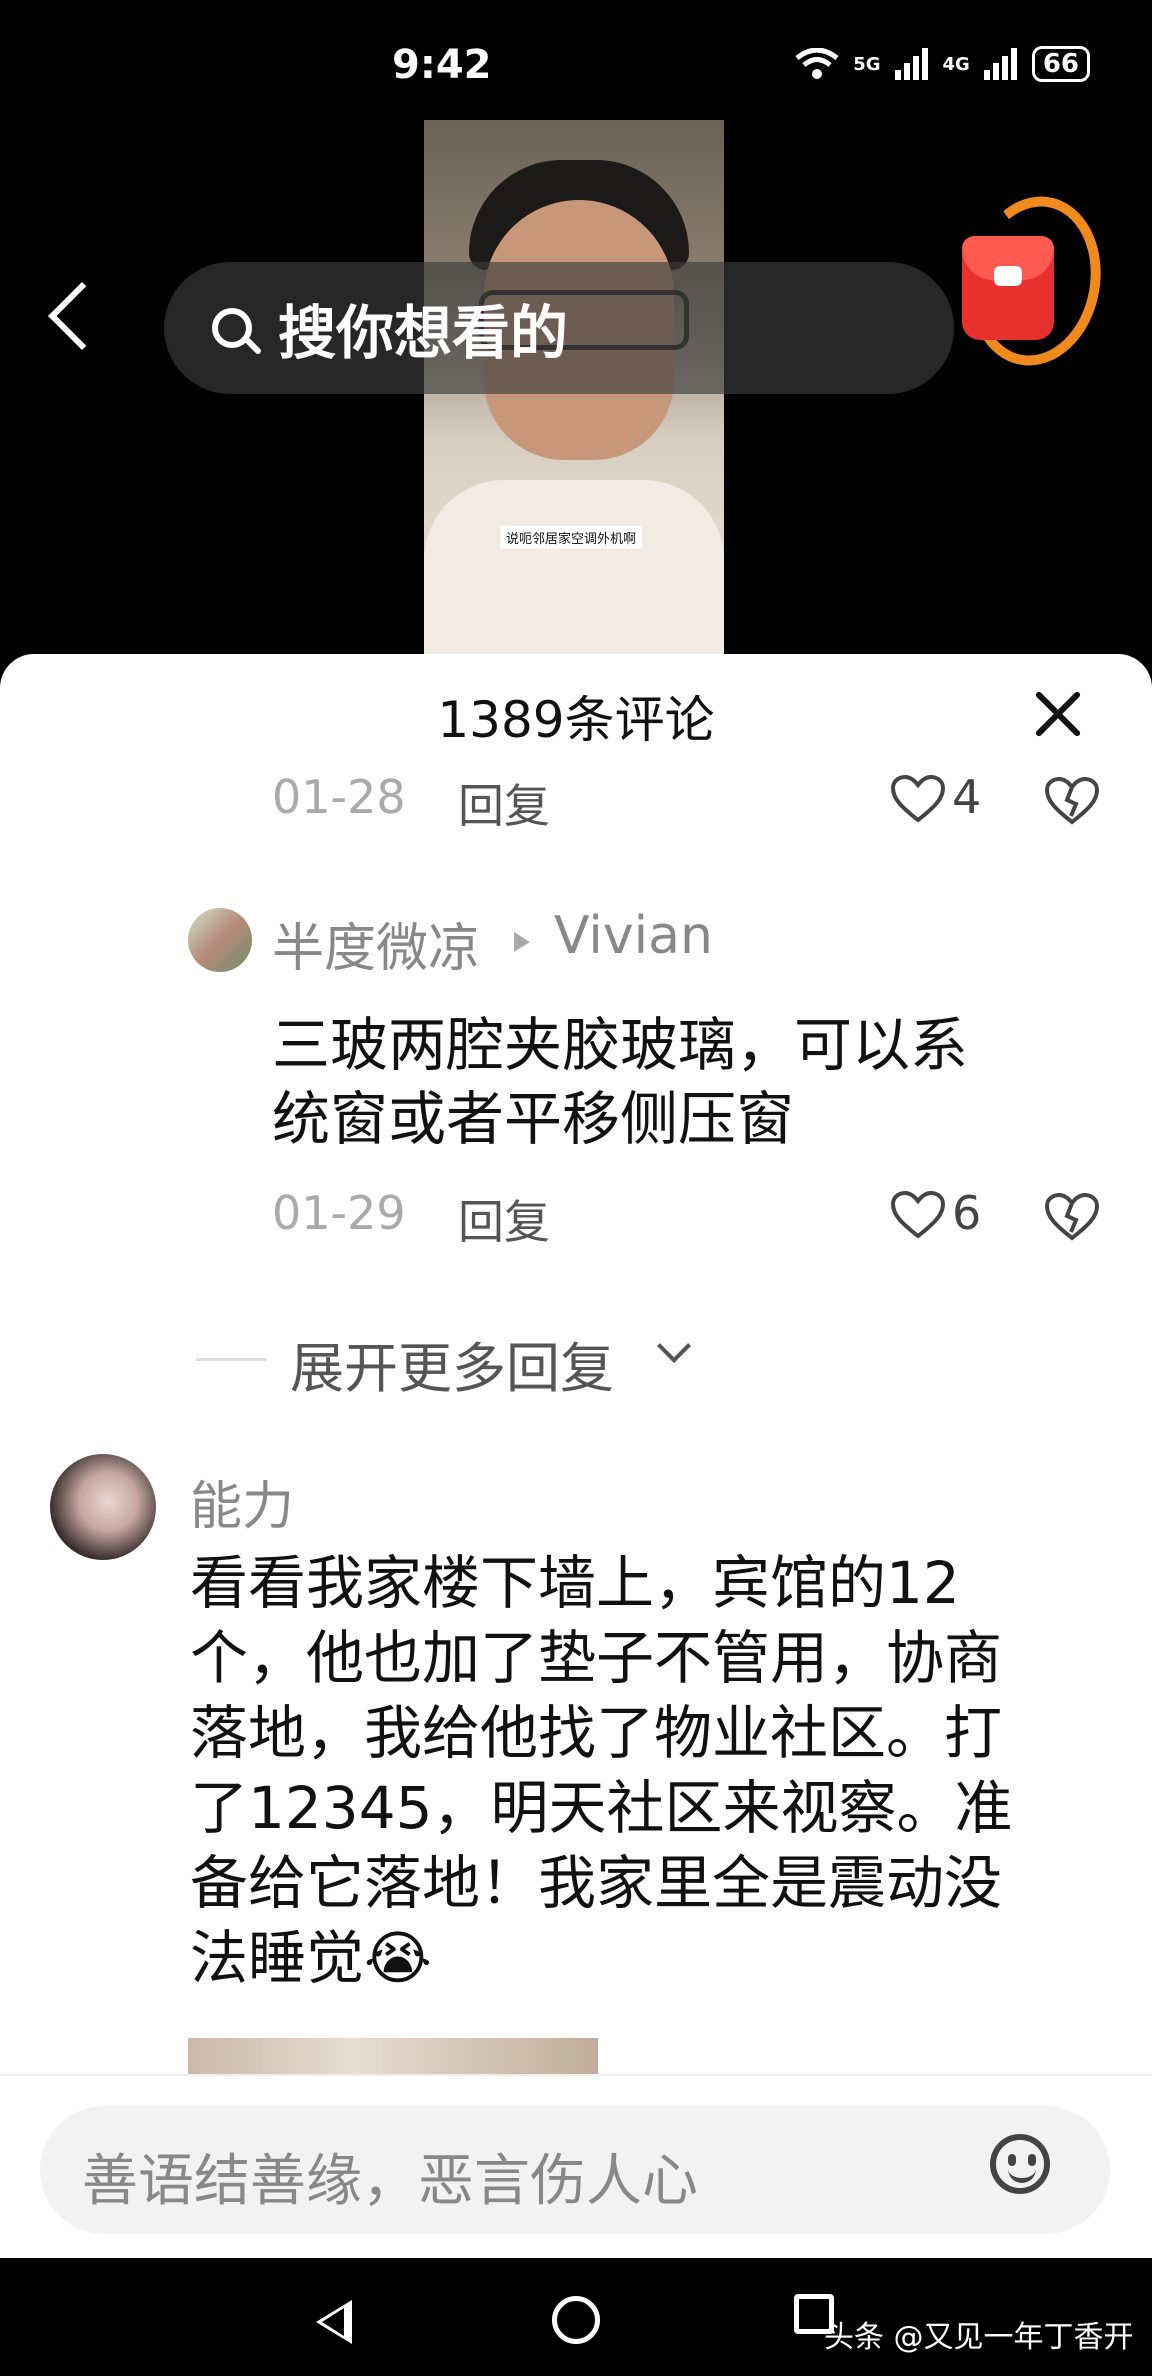 This screenshot has width=1152, height=2376. What do you see at coordinates (376, 943) in the screenshot?
I see `reply-username: 半度微凉` at bounding box center [376, 943].